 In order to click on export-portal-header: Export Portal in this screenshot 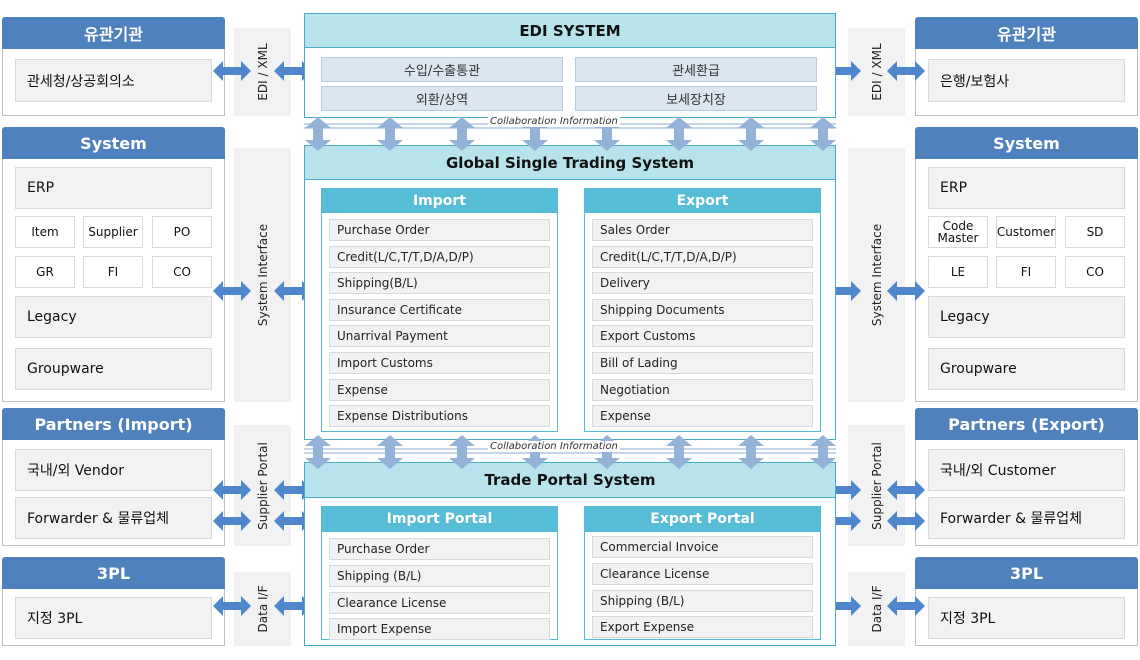, I will do `click(702, 519)`.